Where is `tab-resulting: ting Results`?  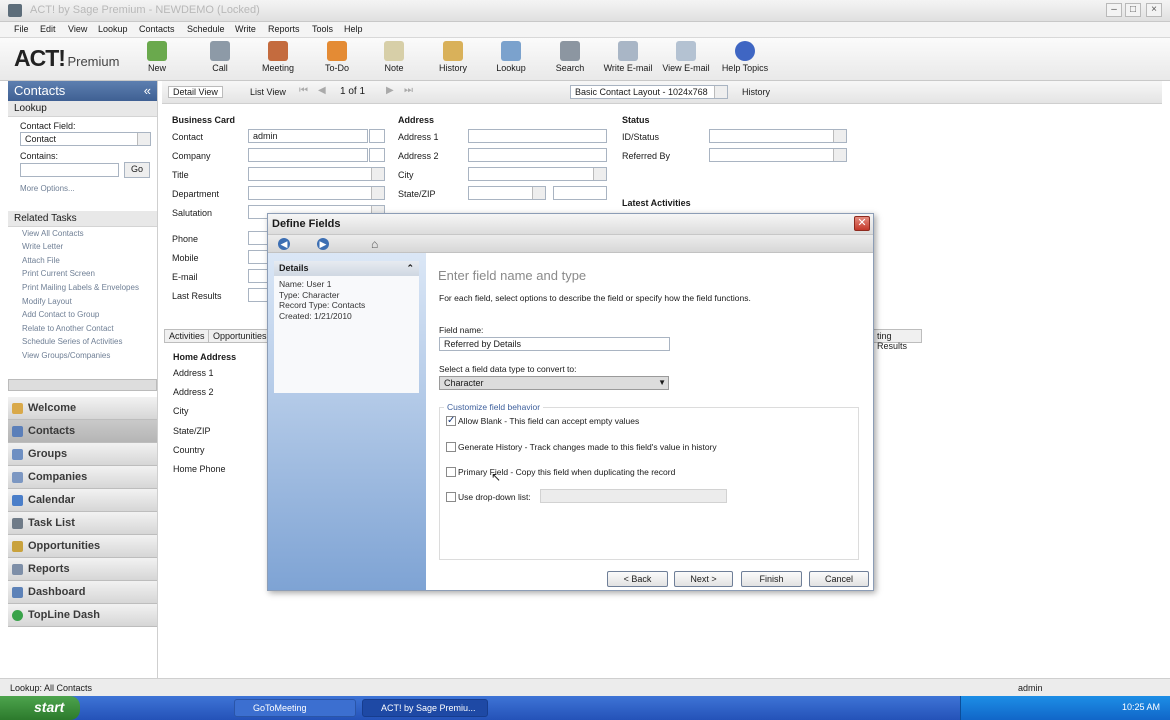
tab-resulting: ting Results is located at coordinates (897, 340).